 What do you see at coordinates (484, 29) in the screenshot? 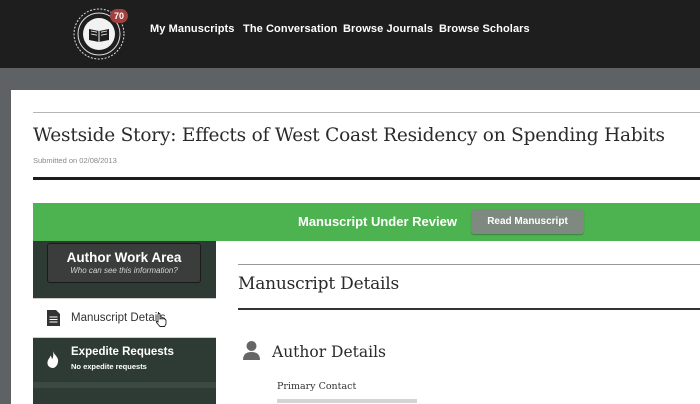
I see `nav-browse-scholars: Browse Scholars` at bounding box center [484, 29].